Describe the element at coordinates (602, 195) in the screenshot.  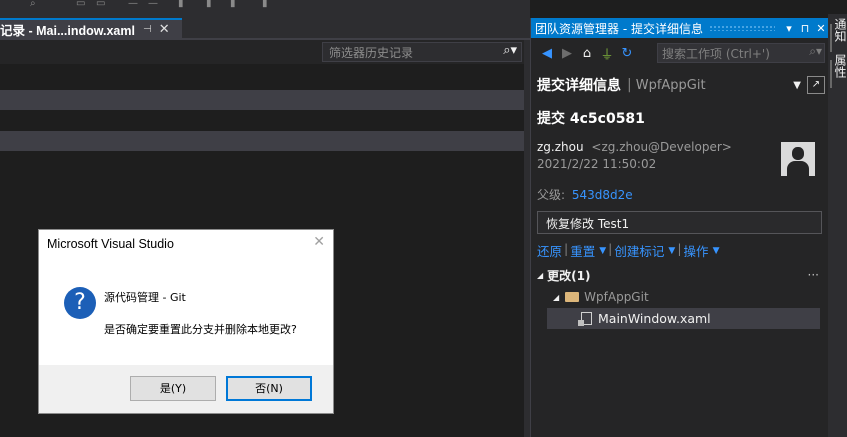
I see `parent-hash-link: 543d8d2e` at that location.